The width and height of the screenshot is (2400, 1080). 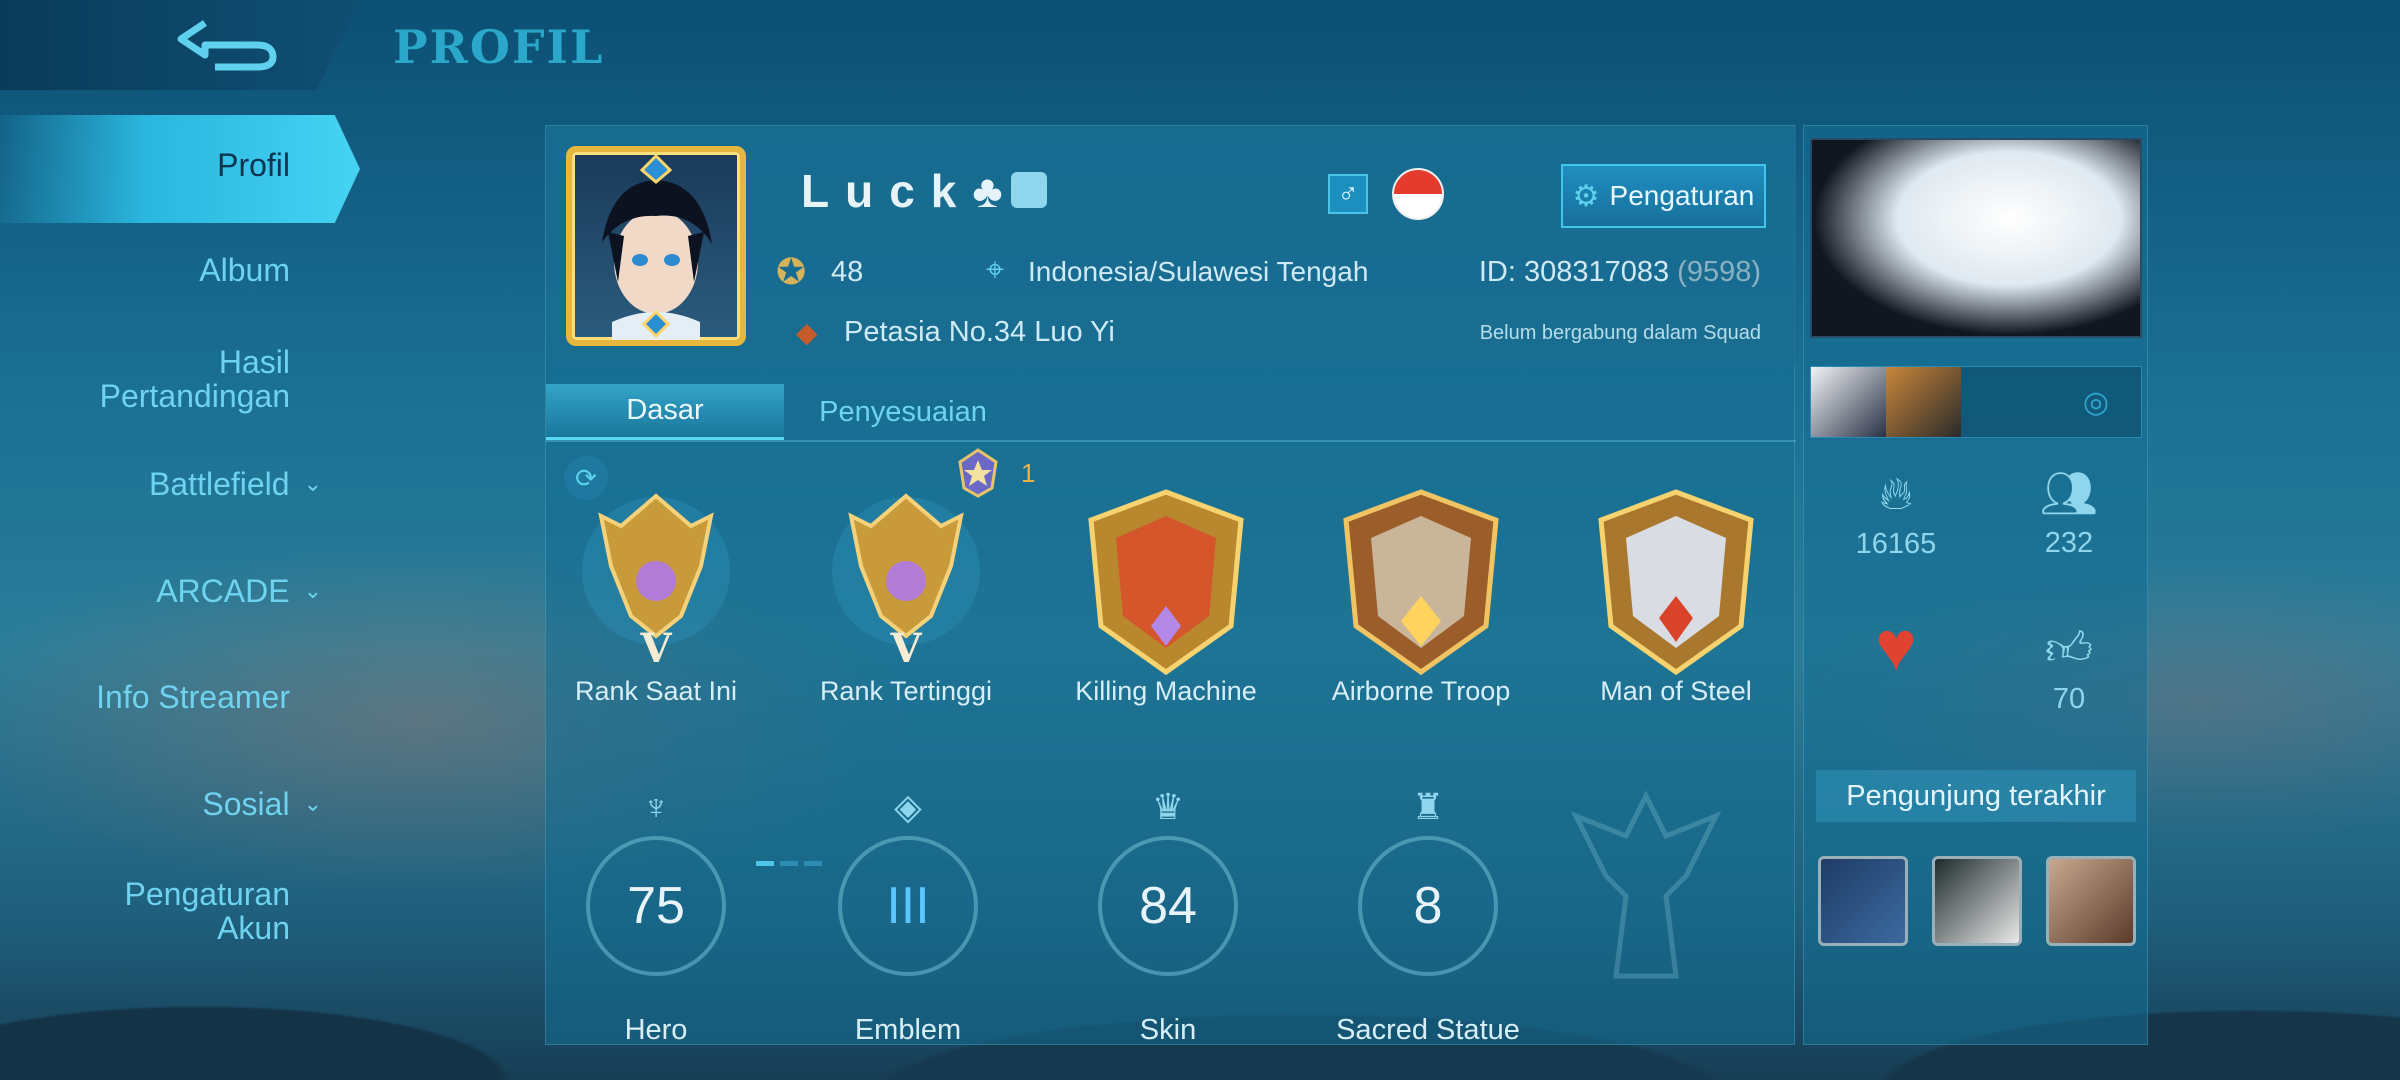 I want to click on settings-button: ⚙ Pengaturan, so click(x=1663, y=196).